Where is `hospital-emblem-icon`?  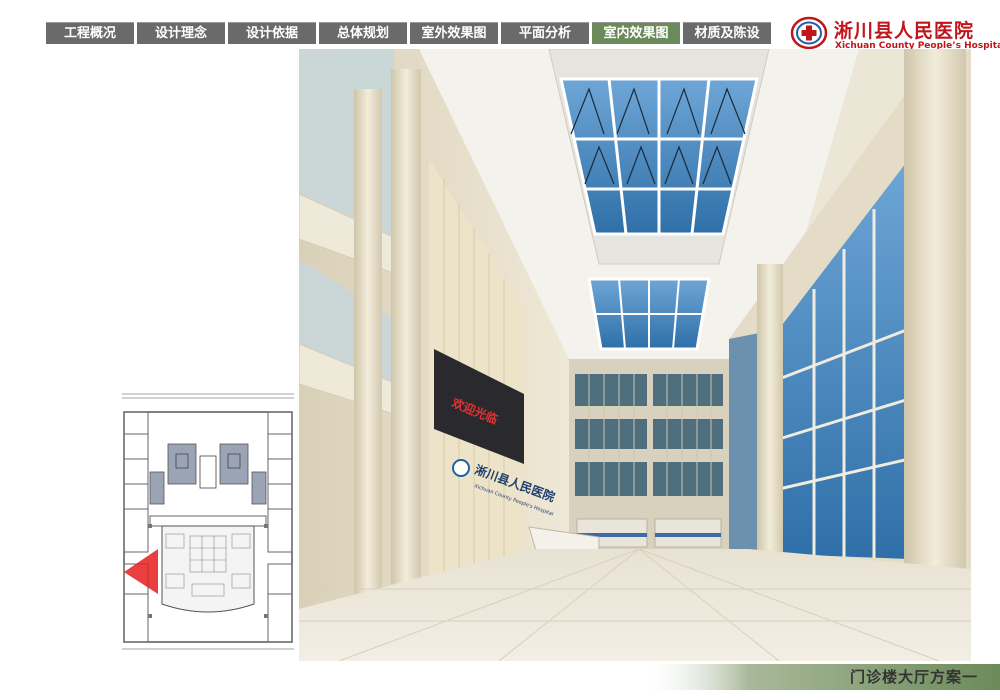 hospital-emblem-icon is located at coordinates (809, 33).